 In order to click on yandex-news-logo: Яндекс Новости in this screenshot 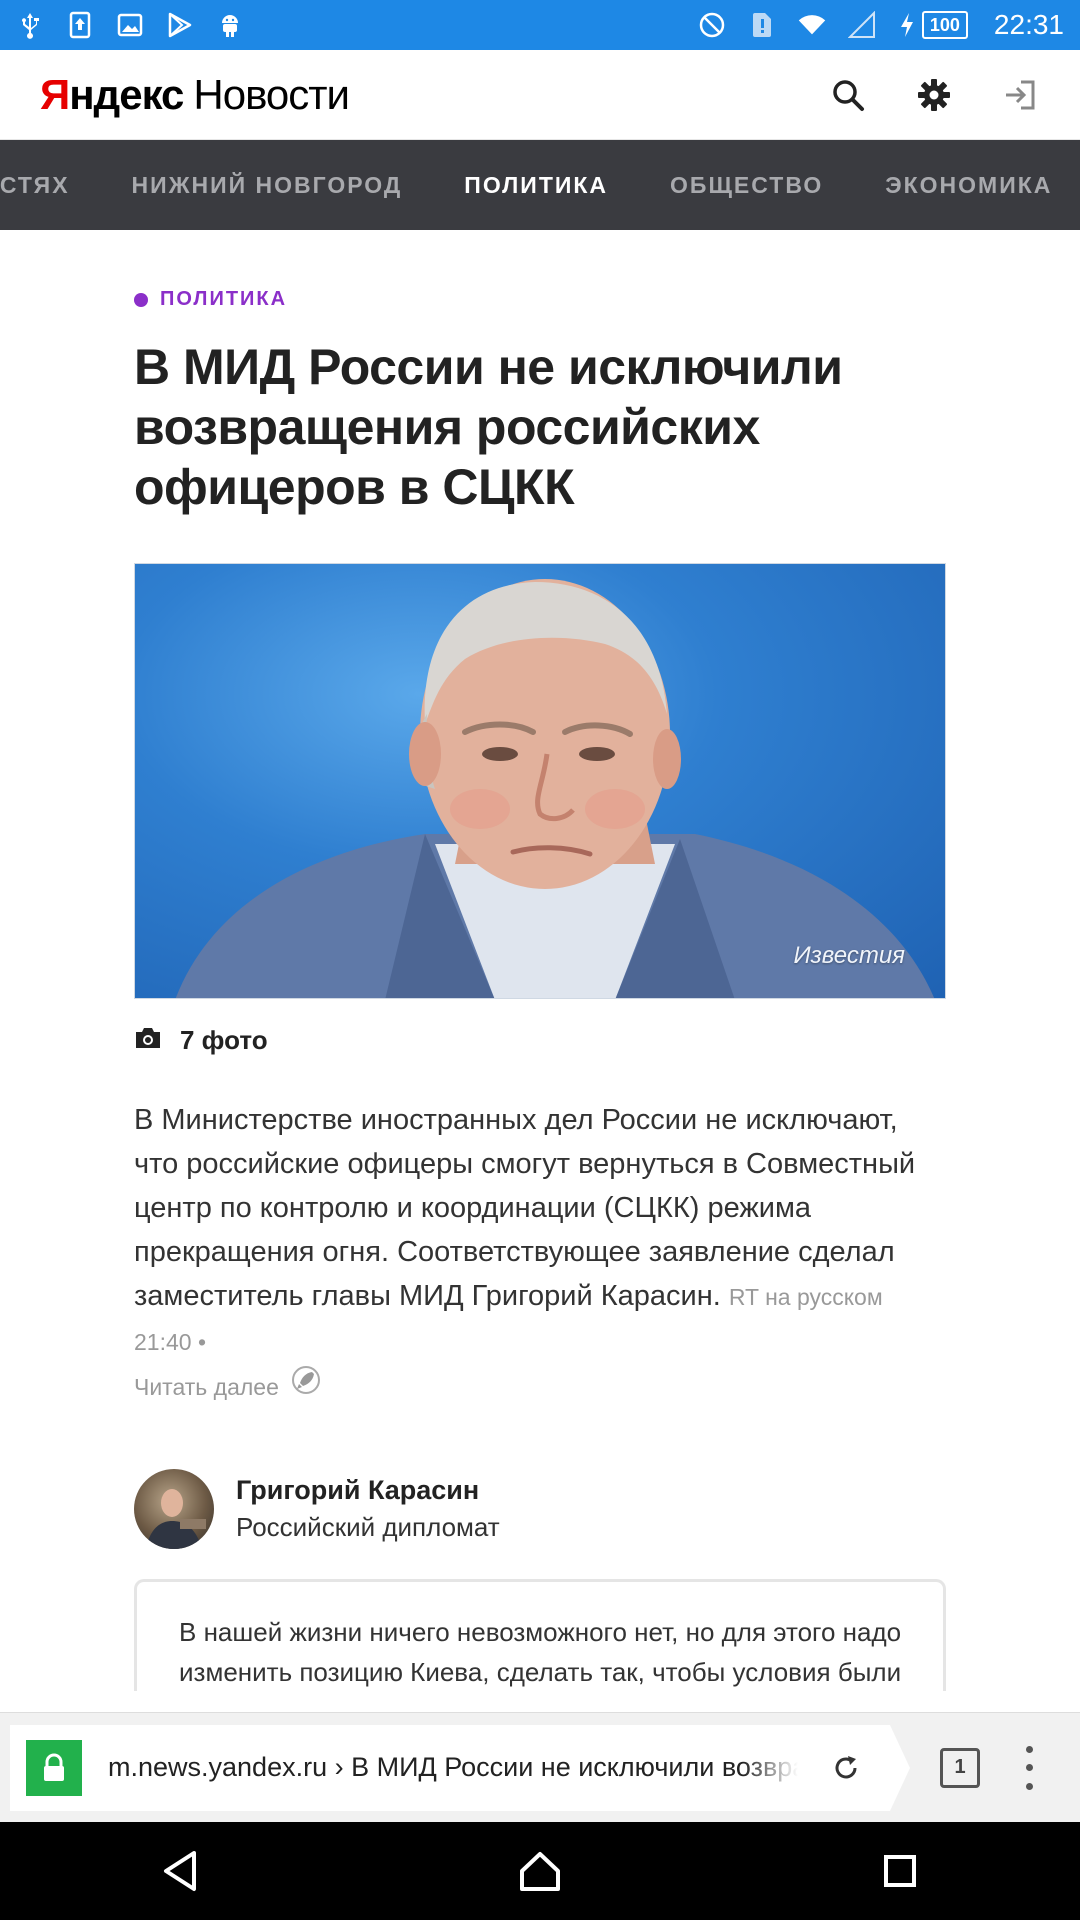, I will do `click(195, 94)`.